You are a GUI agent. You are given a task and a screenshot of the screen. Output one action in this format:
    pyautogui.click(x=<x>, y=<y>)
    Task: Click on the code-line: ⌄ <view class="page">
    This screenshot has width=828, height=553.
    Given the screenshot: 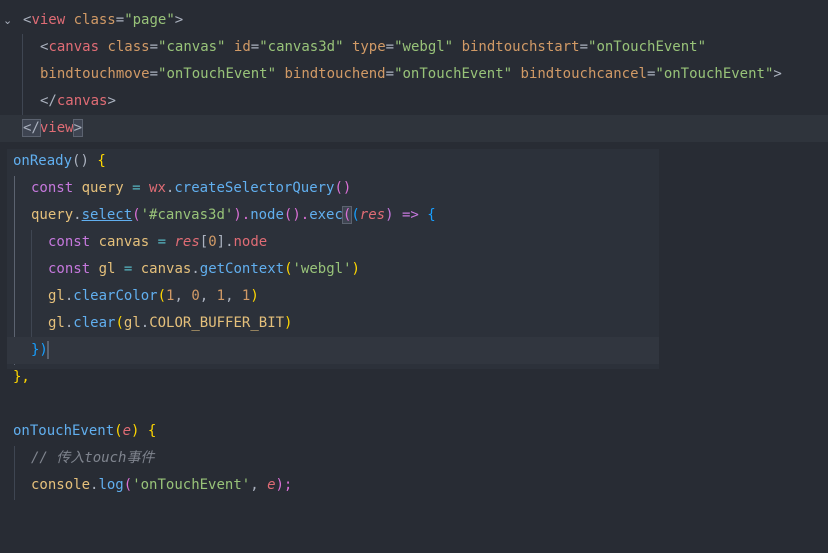 What is the action you would take?
    pyautogui.click(x=414, y=20)
    